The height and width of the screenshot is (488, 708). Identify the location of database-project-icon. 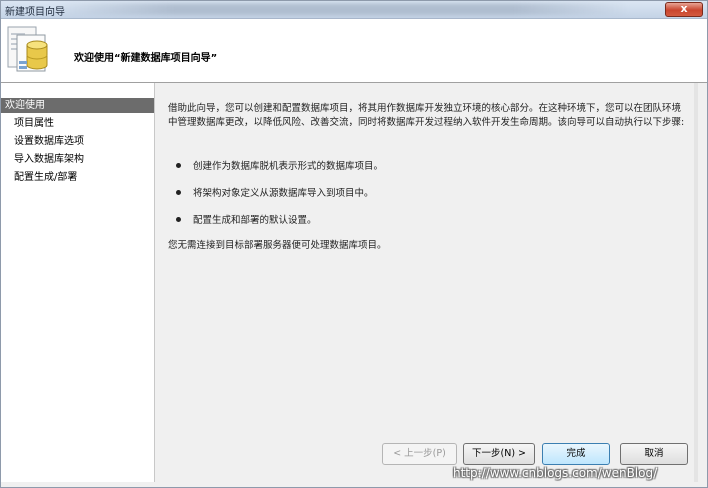
(27, 49).